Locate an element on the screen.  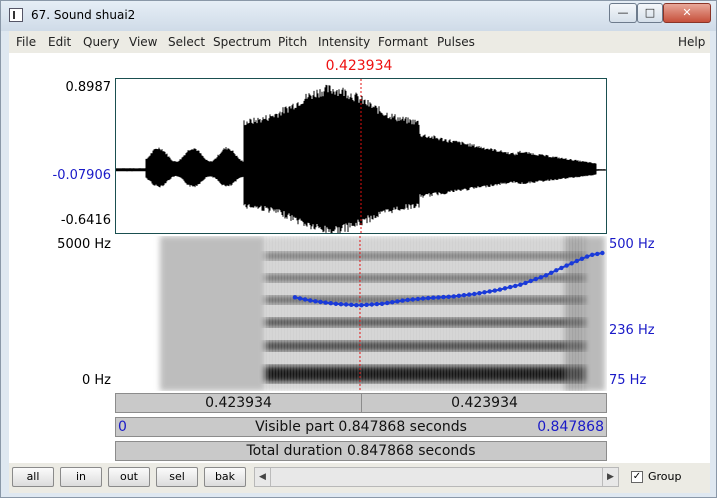
horizontal-scrollbar: ◀ ▶ is located at coordinates (436, 477).